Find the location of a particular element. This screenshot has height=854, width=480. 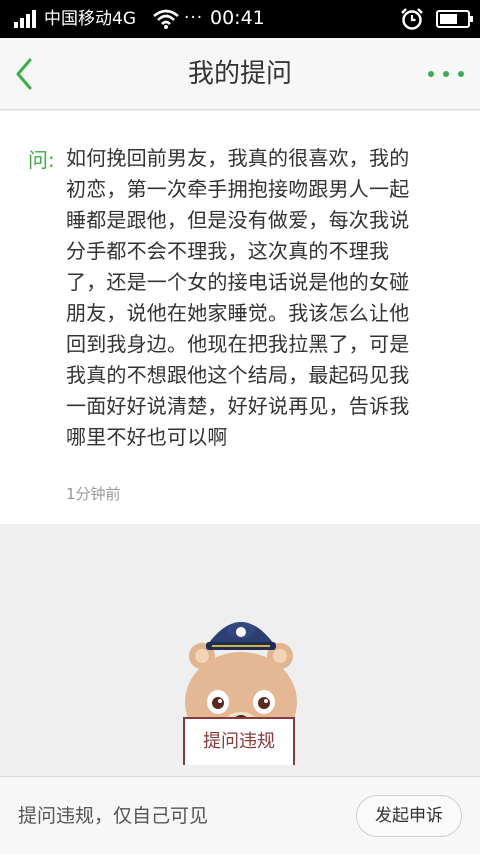

question-text-line: 哪里不好也可以啊 is located at coordinates (147, 437).